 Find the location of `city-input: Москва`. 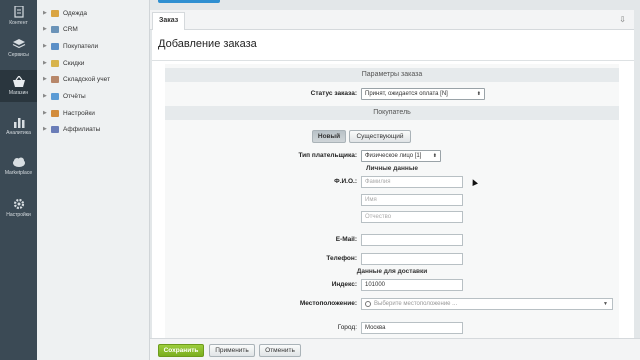

city-input: Москва is located at coordinates (412, 328).